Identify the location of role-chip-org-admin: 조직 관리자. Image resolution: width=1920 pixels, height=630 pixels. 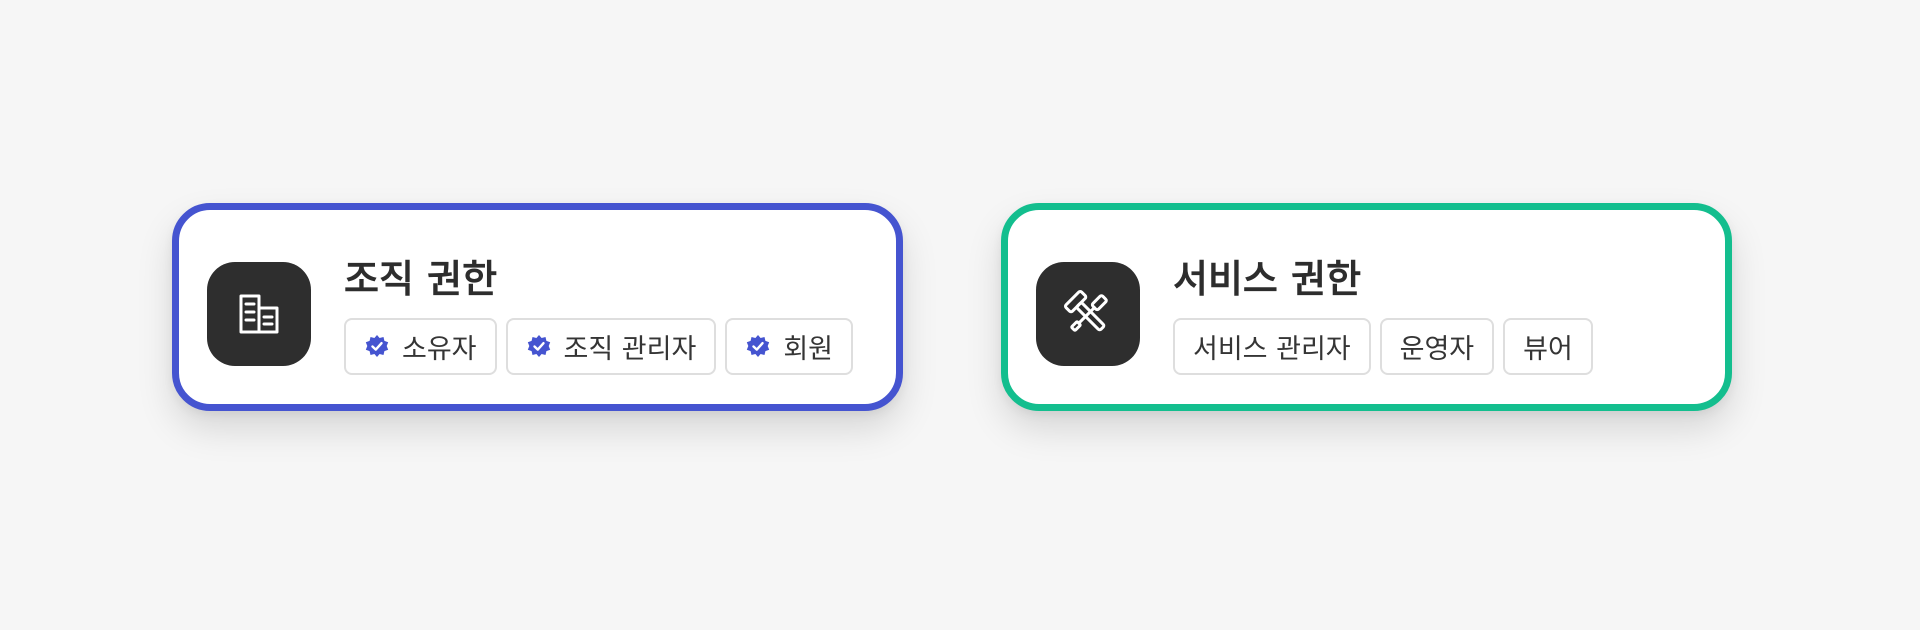
(611, 346).